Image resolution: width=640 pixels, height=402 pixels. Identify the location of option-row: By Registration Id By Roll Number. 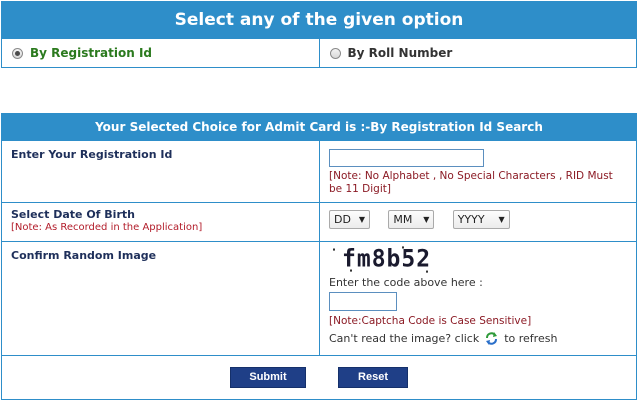
(319, 53).